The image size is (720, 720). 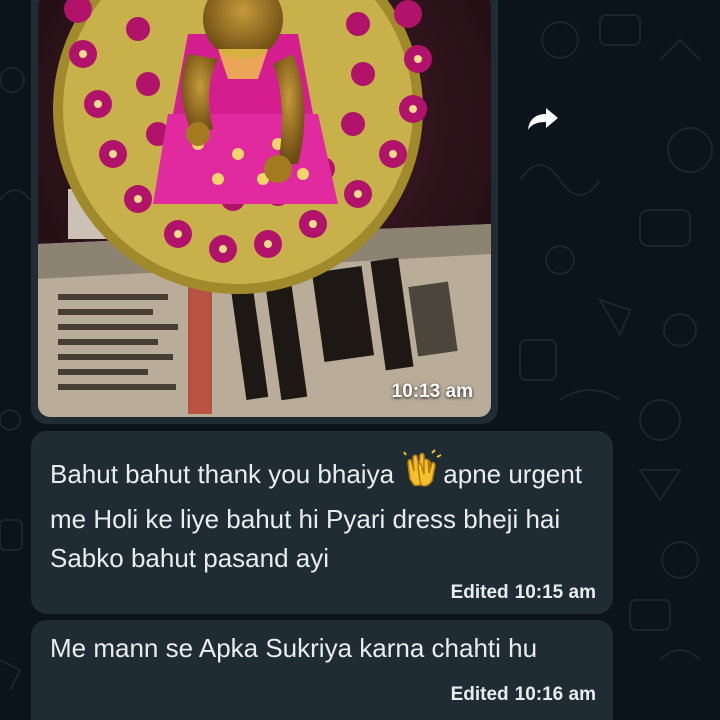 I want to click on forward-button, so click(x=543, y=119).